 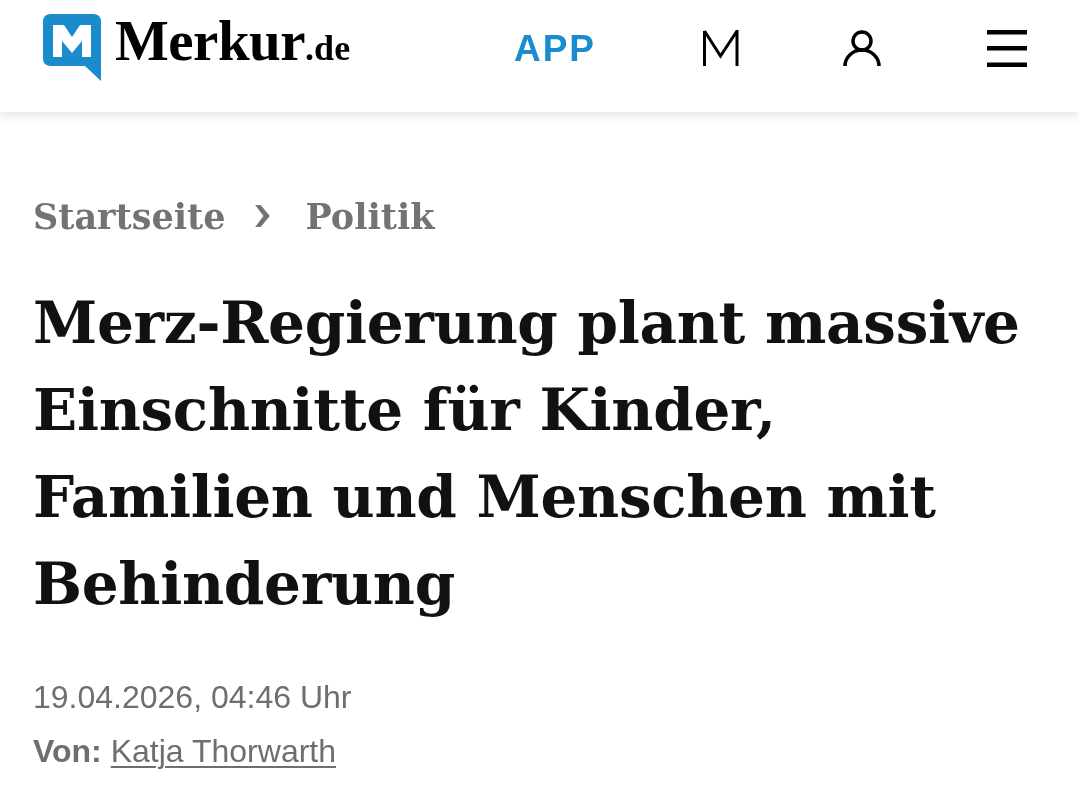 I want to click on logo-domain: .de, so click(x=328, y=48).